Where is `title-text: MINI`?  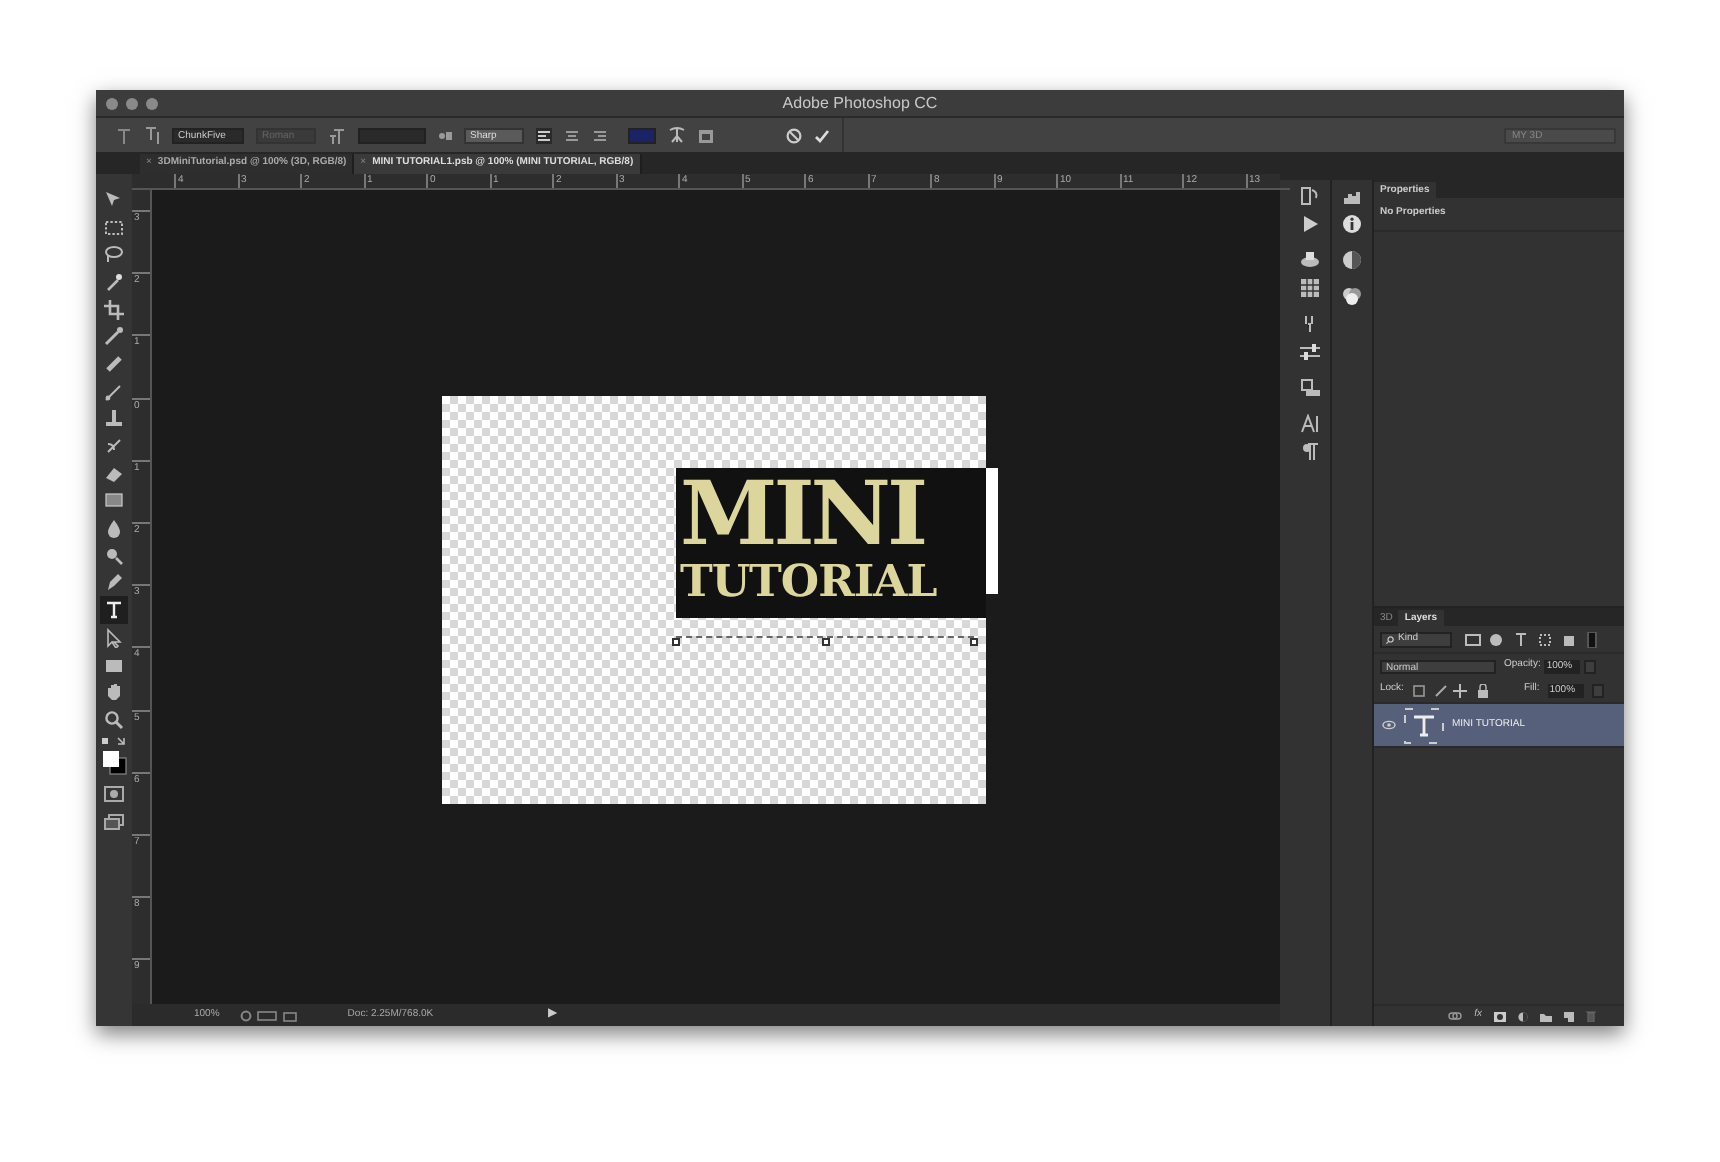 title-text: MINI is located at coordinates (802, 516).